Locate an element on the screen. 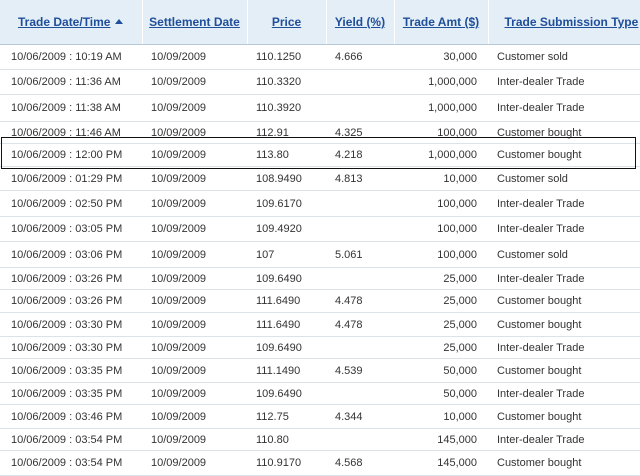 The width and height of the screenshot is (640, 476). column-header-price: Price is located at coordinates (287, 22).